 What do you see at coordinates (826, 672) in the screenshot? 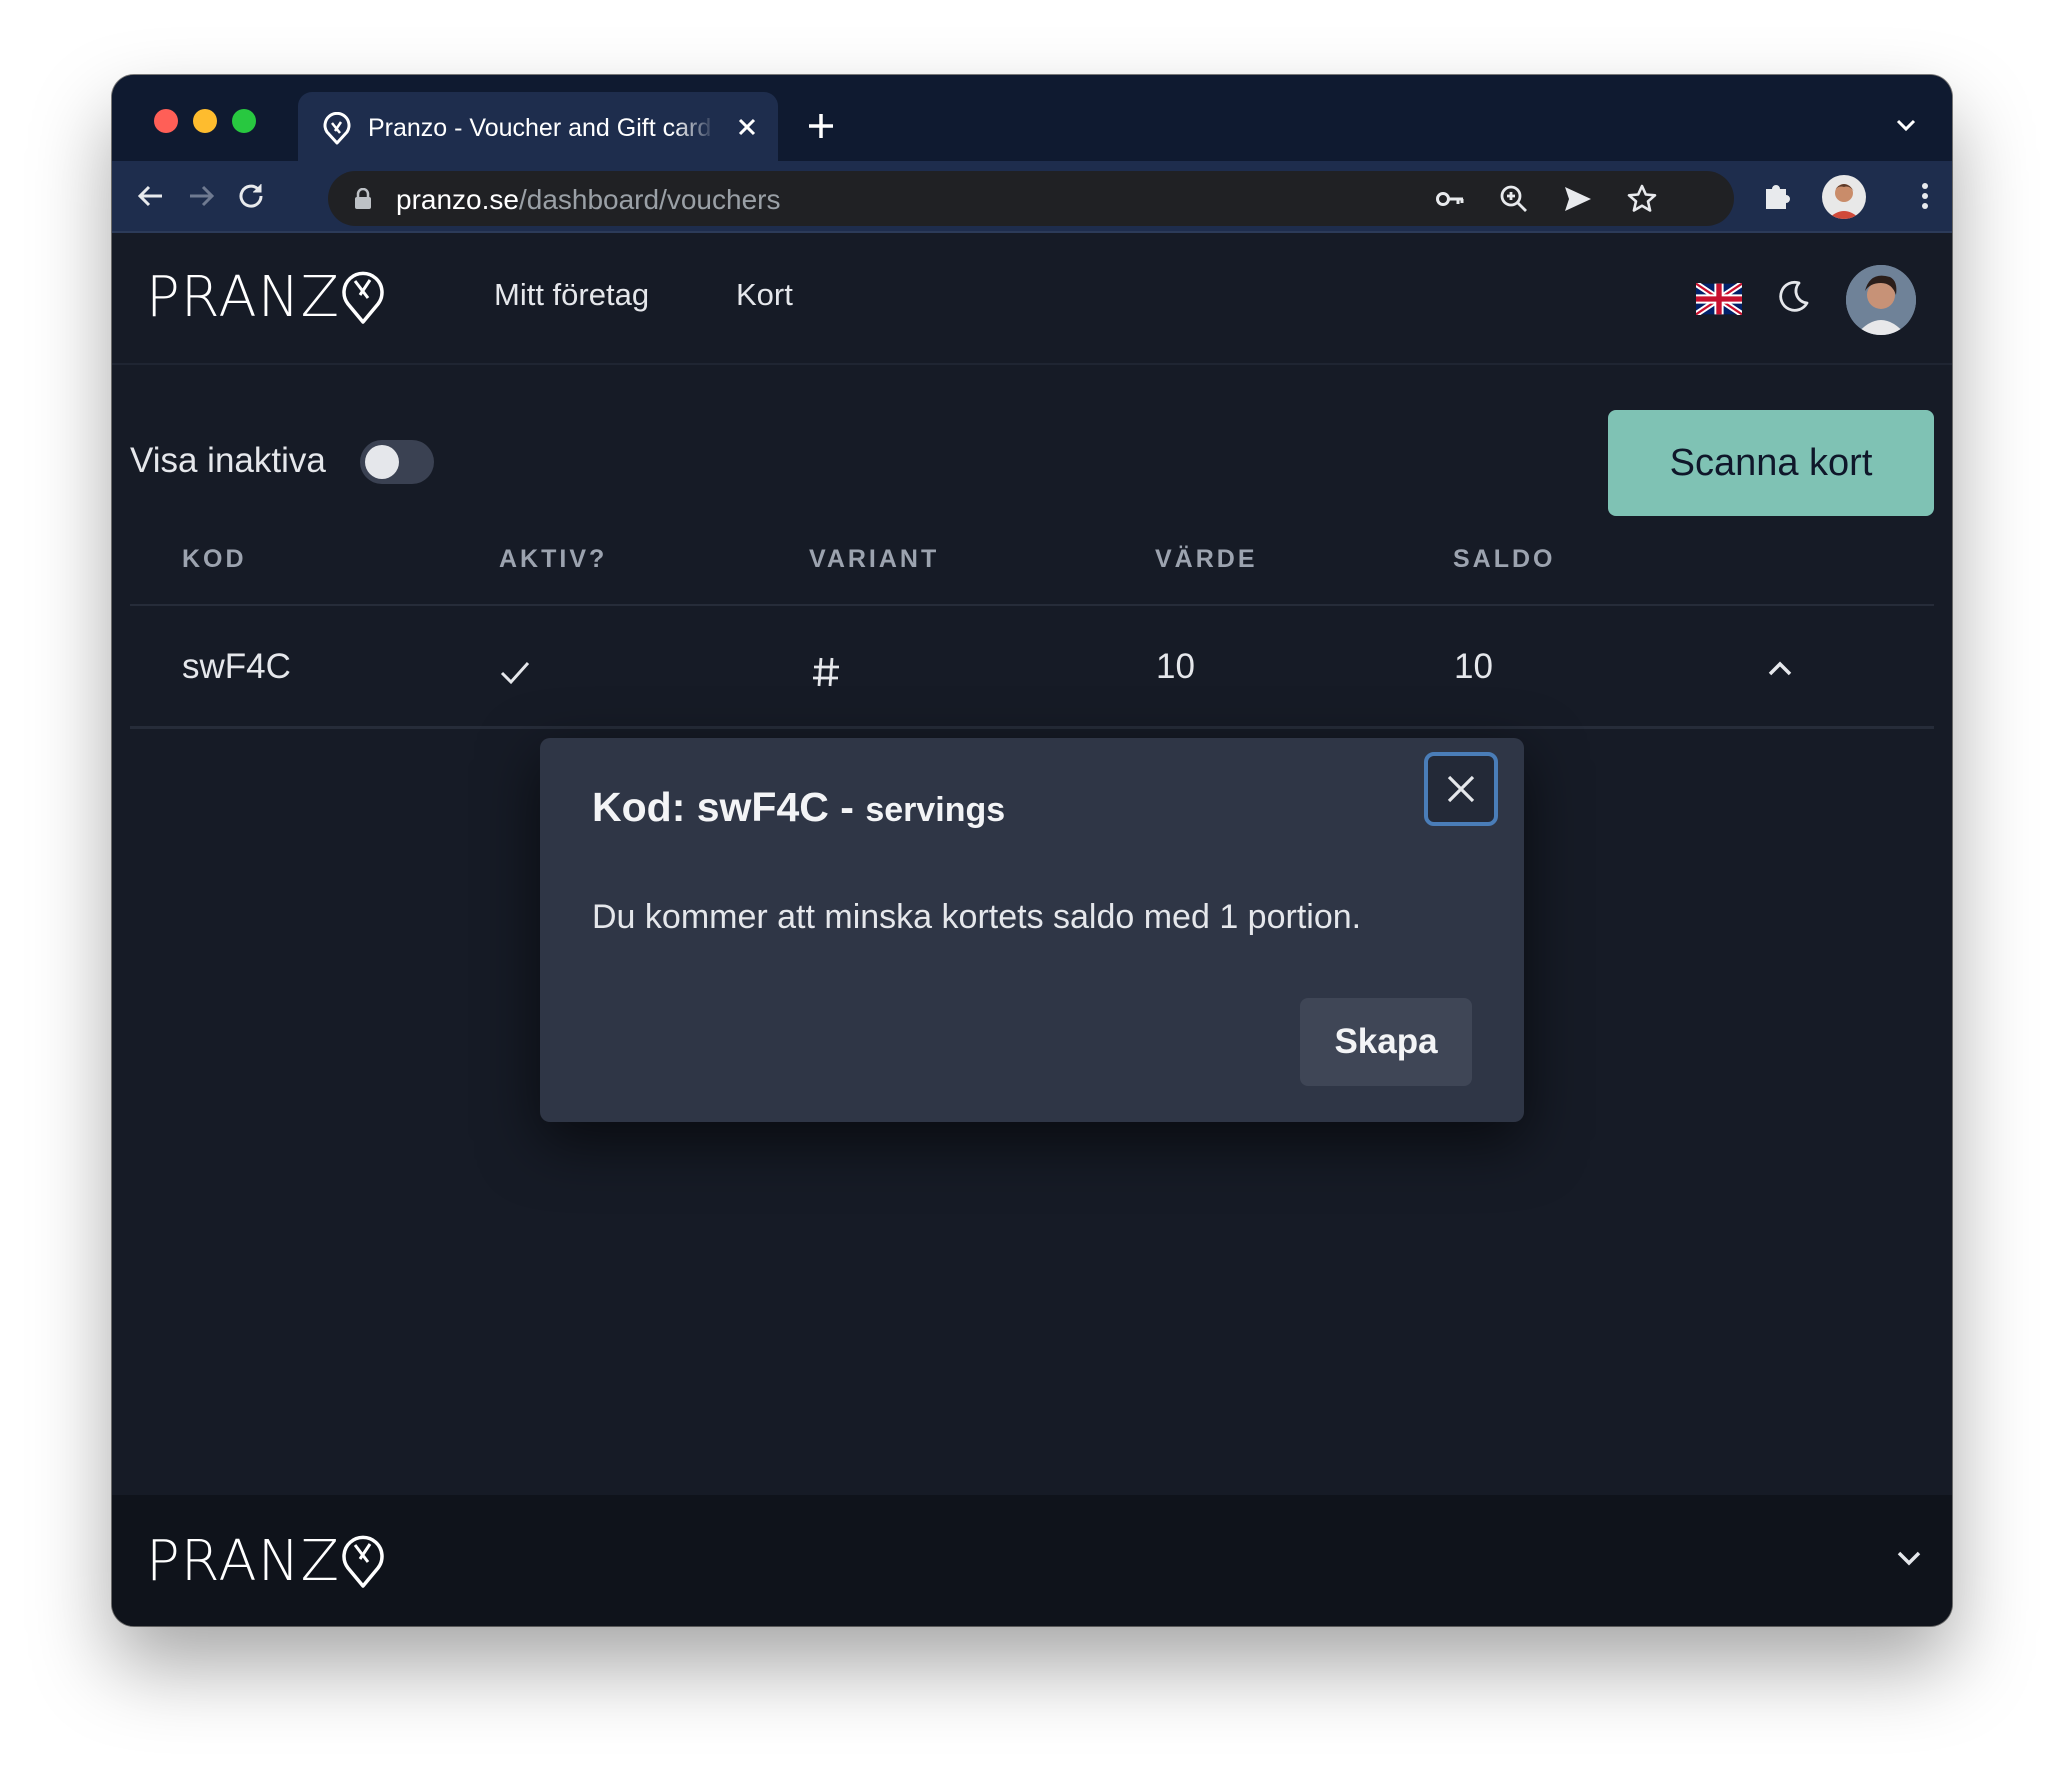
I see `hash-icon` at bounding box center [826, 672].